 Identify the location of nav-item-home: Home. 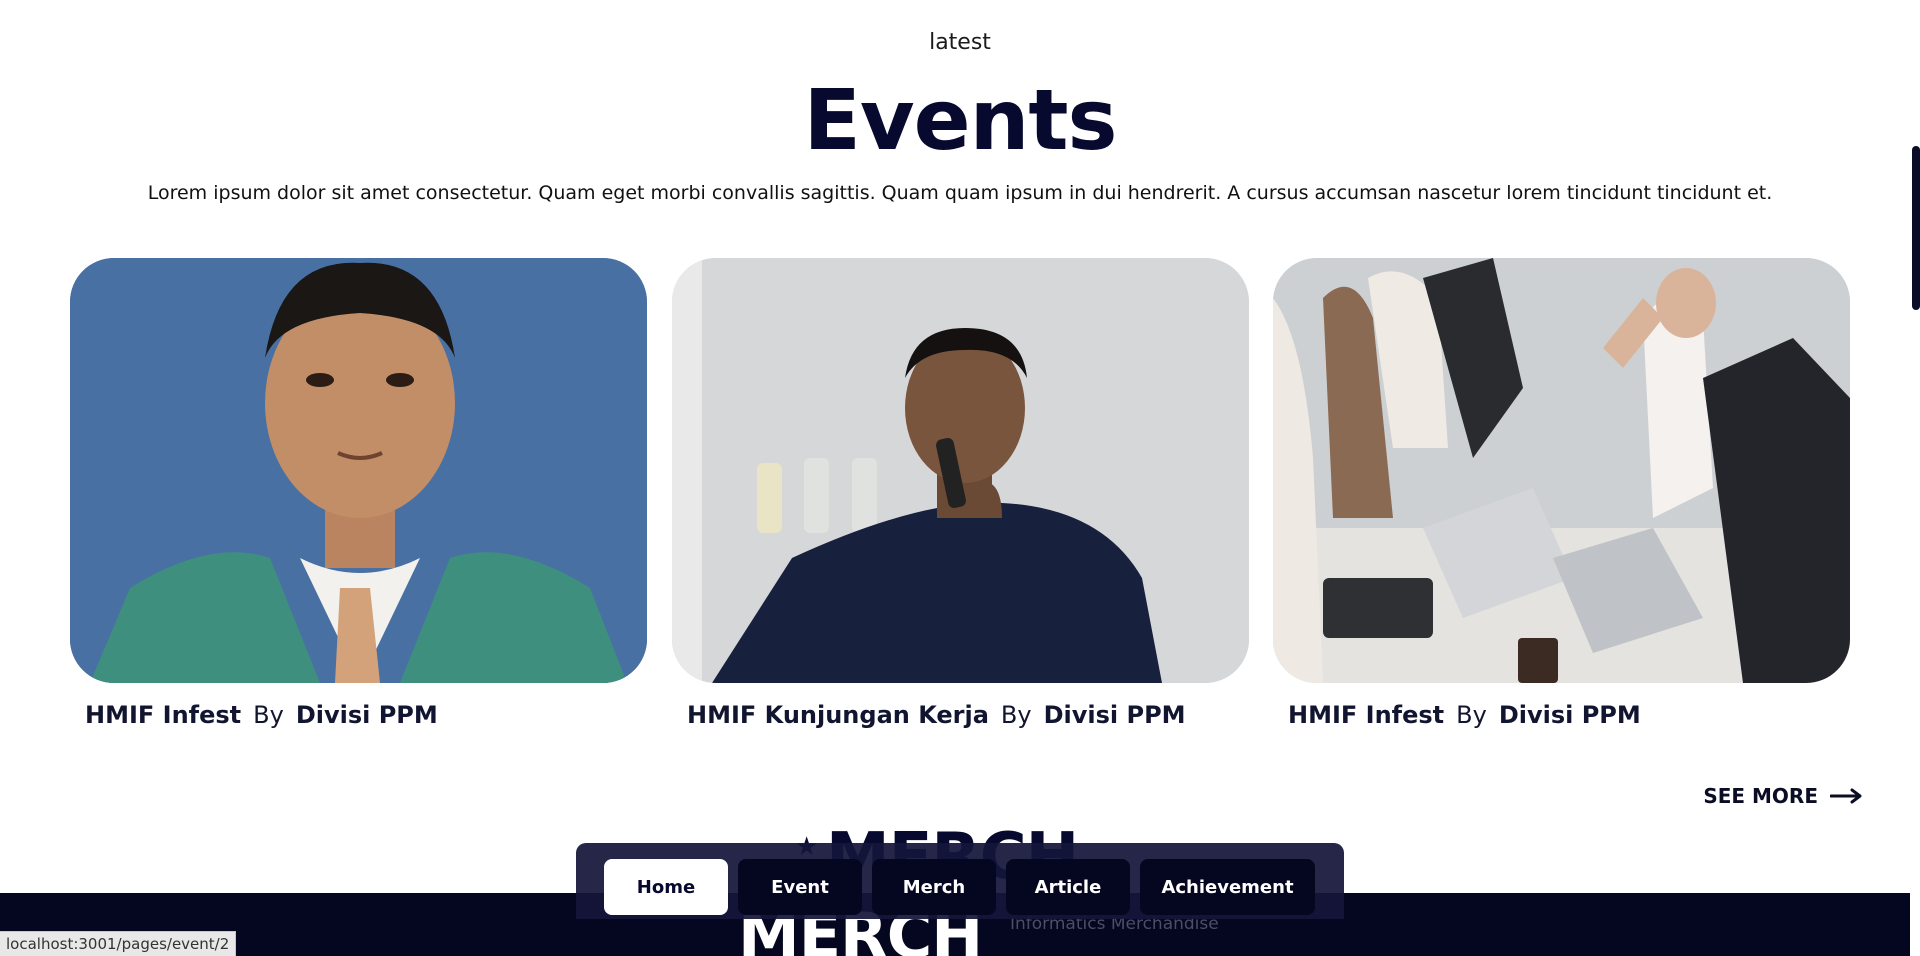
(666, 887).